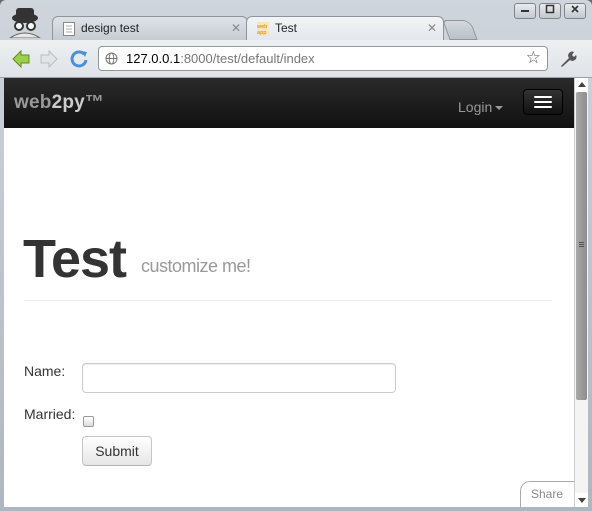  I want to click on vertical-scrollbar, so click(581, 292).